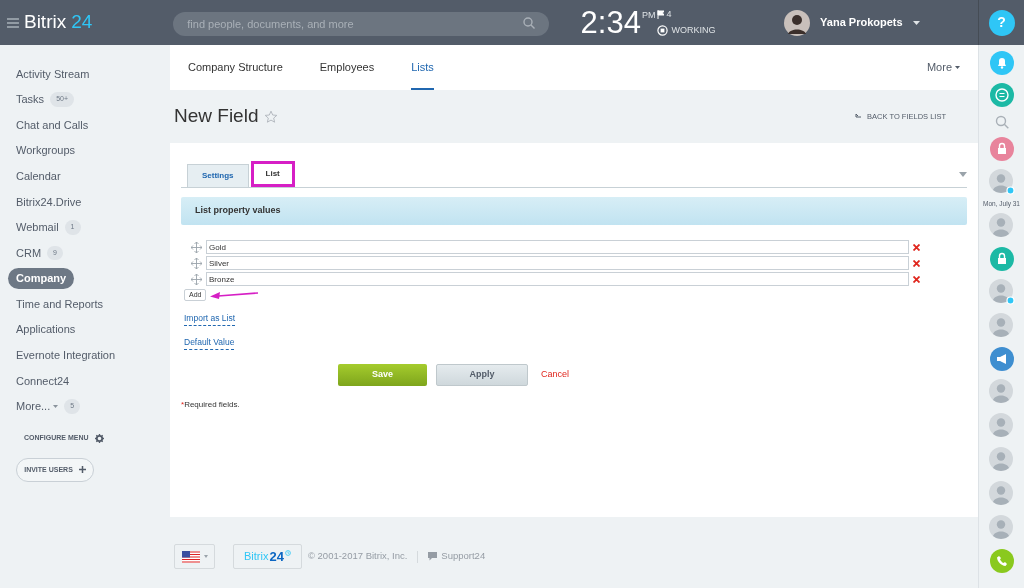 The image size is (1024, 588). What do you see at coordinates (422, 67) in the screenshot?
I see `nav-tab: Lists` at bounding box center [422, 67].